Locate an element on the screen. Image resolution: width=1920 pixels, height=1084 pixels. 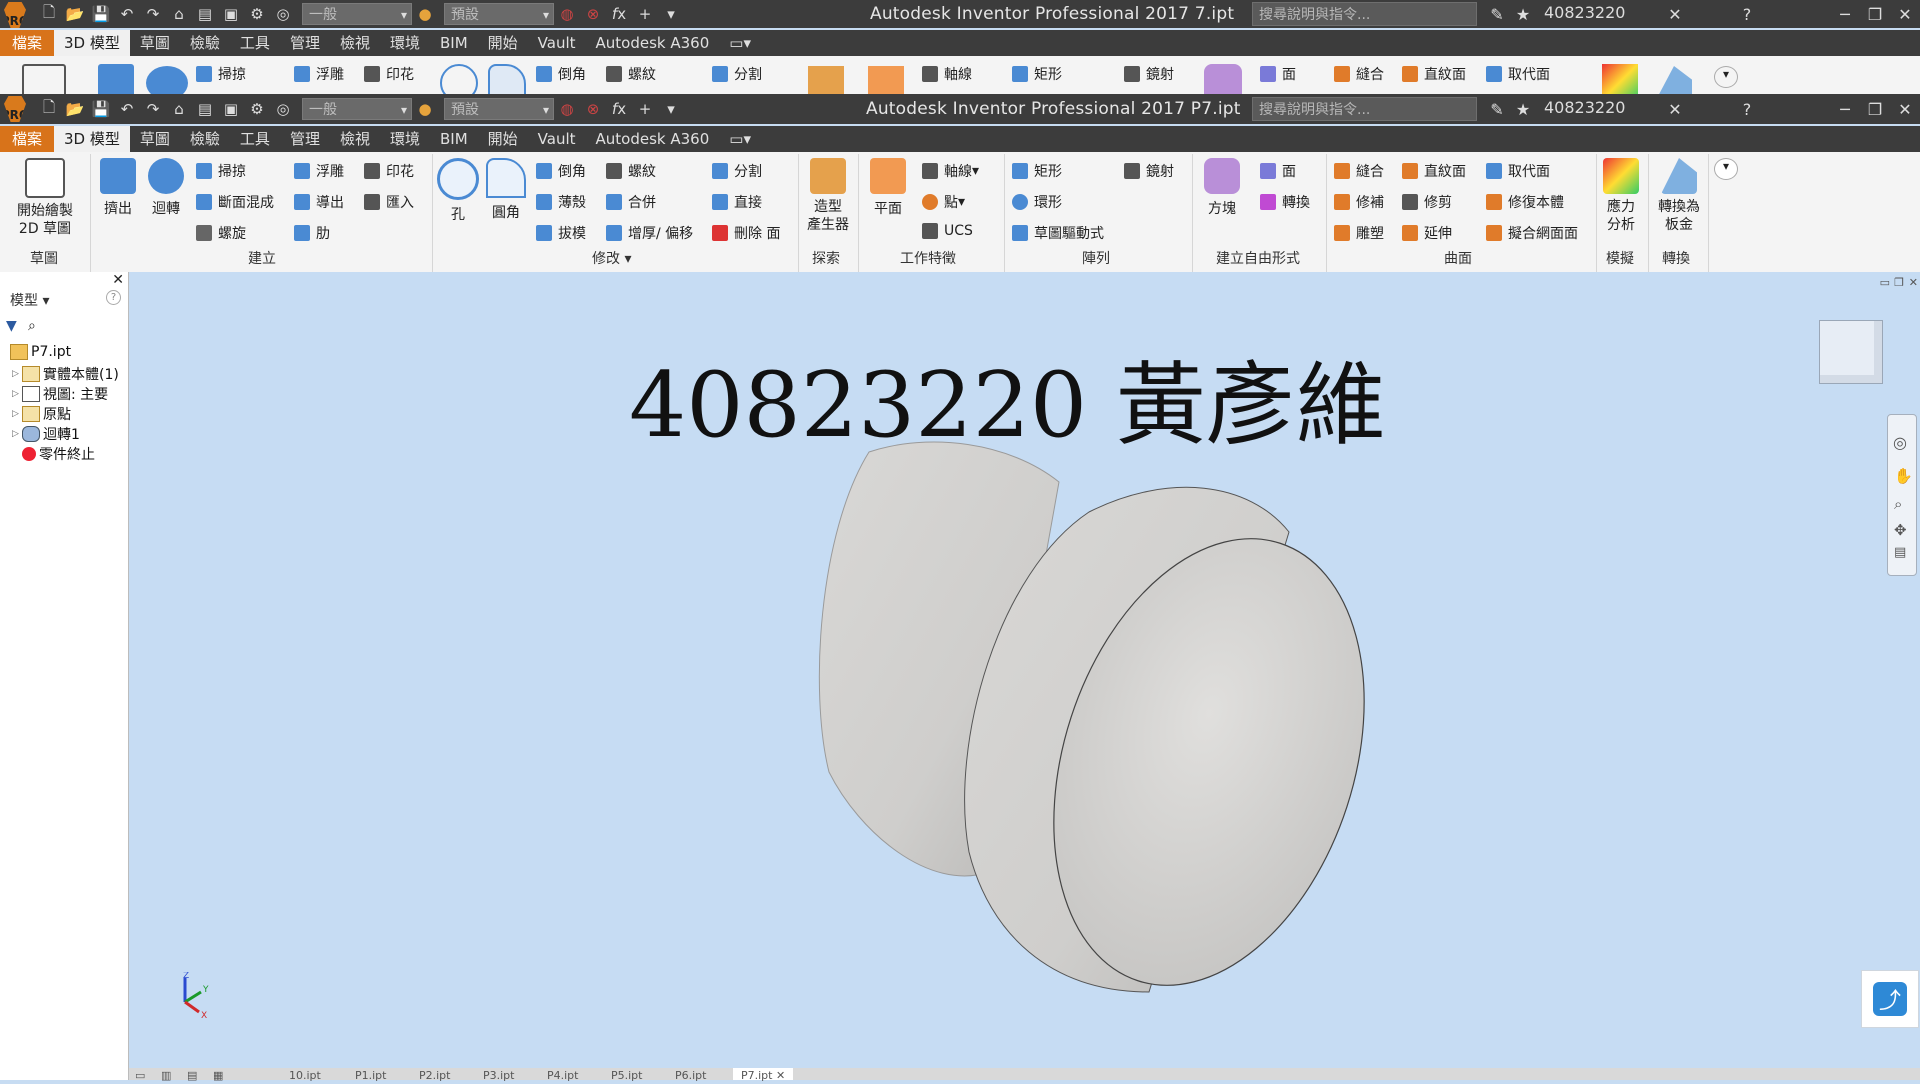
color-wheel-icon: ● is located at coordinates (425, 14).